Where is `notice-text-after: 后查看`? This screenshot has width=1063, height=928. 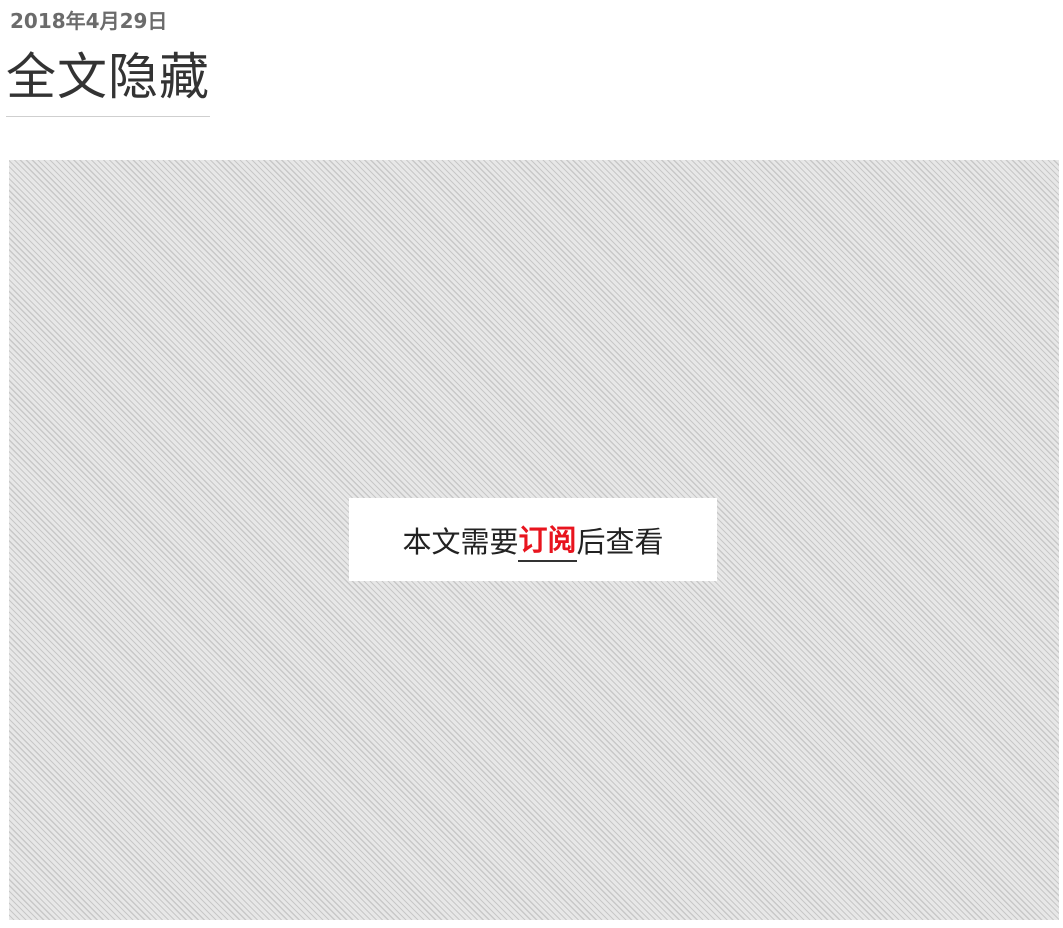
notice-text-after: 后查看 is located at coordinates (620, 541).